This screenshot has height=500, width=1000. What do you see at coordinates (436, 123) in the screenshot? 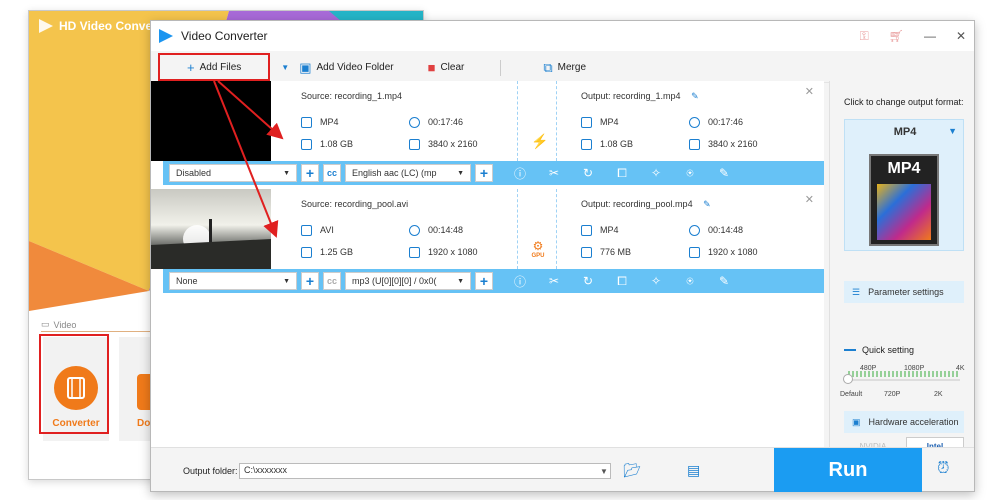
I see `source-duration: 00:17:46` at bounding box center [436, 123].